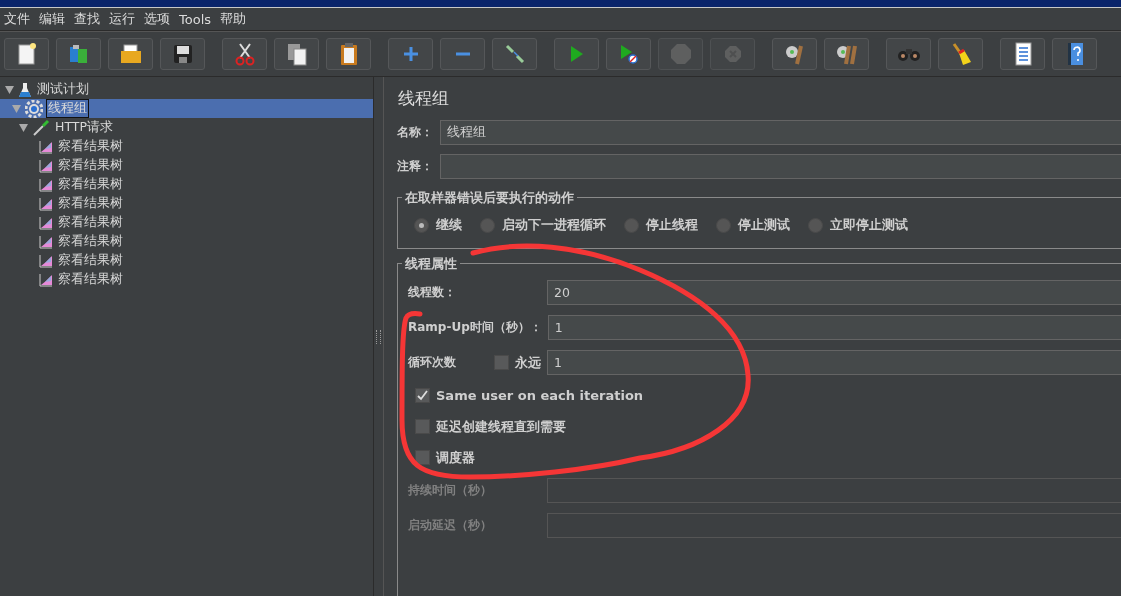 The image size is (1121, 596). I want to click on checkbox-label: 永远, so click(528, 362).